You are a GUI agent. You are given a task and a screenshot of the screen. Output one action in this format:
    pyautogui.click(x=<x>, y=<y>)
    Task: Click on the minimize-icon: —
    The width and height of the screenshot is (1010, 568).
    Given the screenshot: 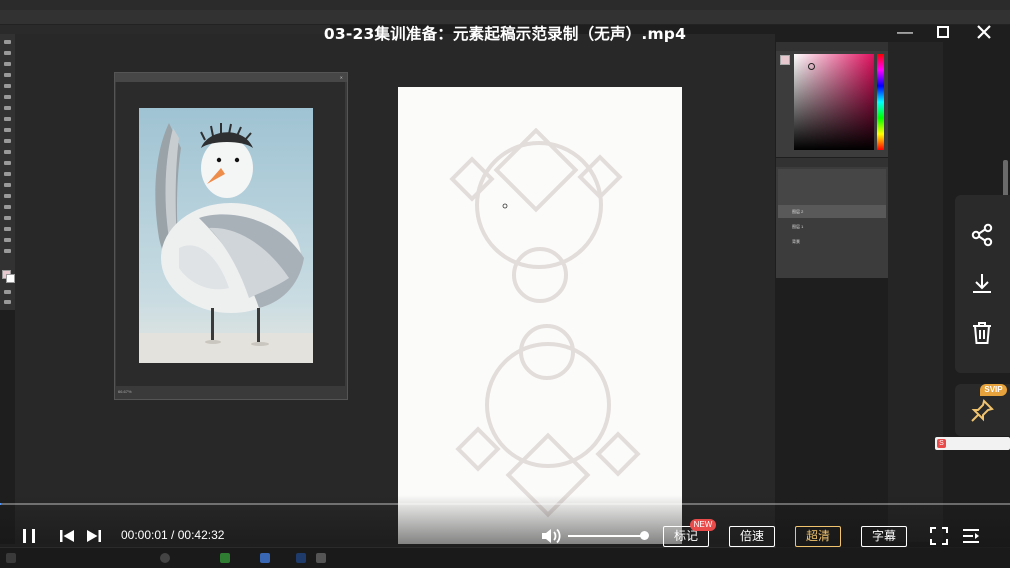 What is the action you would take?
    pyautogui.click(x=905, y=33)
    